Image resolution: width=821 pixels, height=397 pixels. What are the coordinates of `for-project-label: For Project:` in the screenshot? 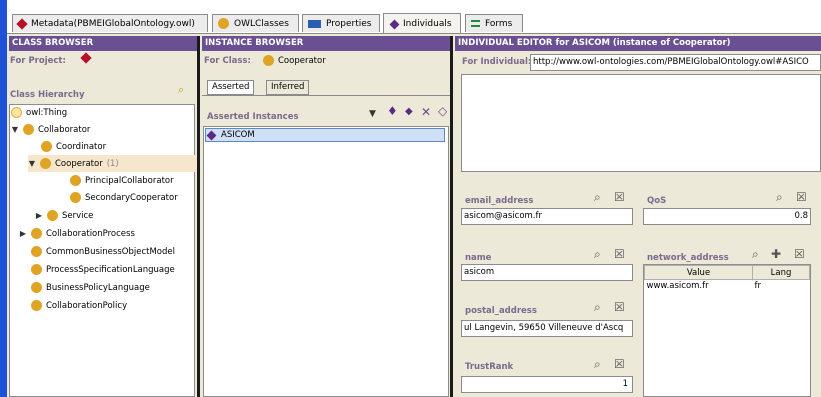 It's located at (38, 61).